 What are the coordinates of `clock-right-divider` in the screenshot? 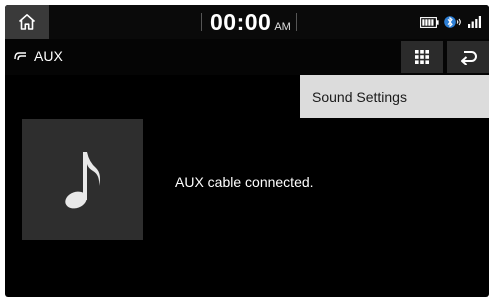 It's located at (296, 22).